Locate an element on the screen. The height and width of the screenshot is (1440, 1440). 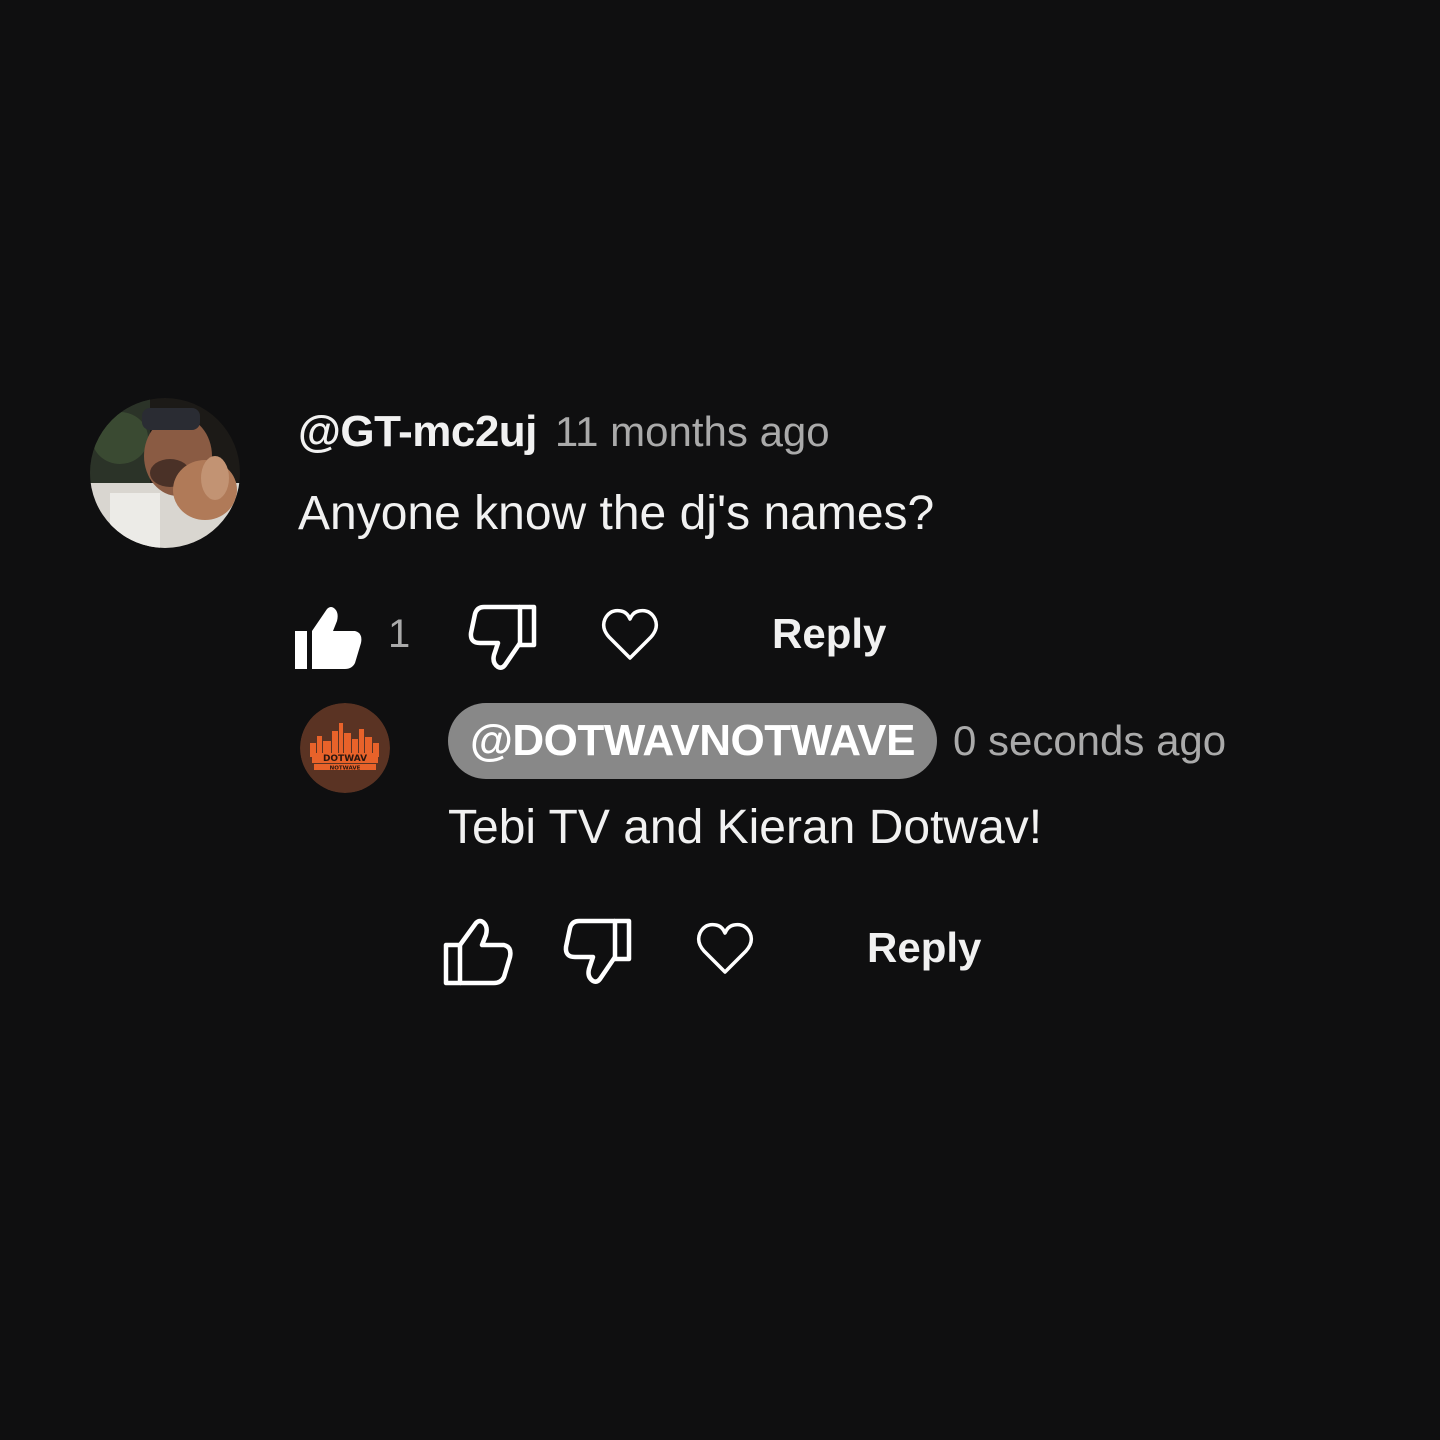
comment-author: @GT-mc2uj is located at coordinates (417, 432).